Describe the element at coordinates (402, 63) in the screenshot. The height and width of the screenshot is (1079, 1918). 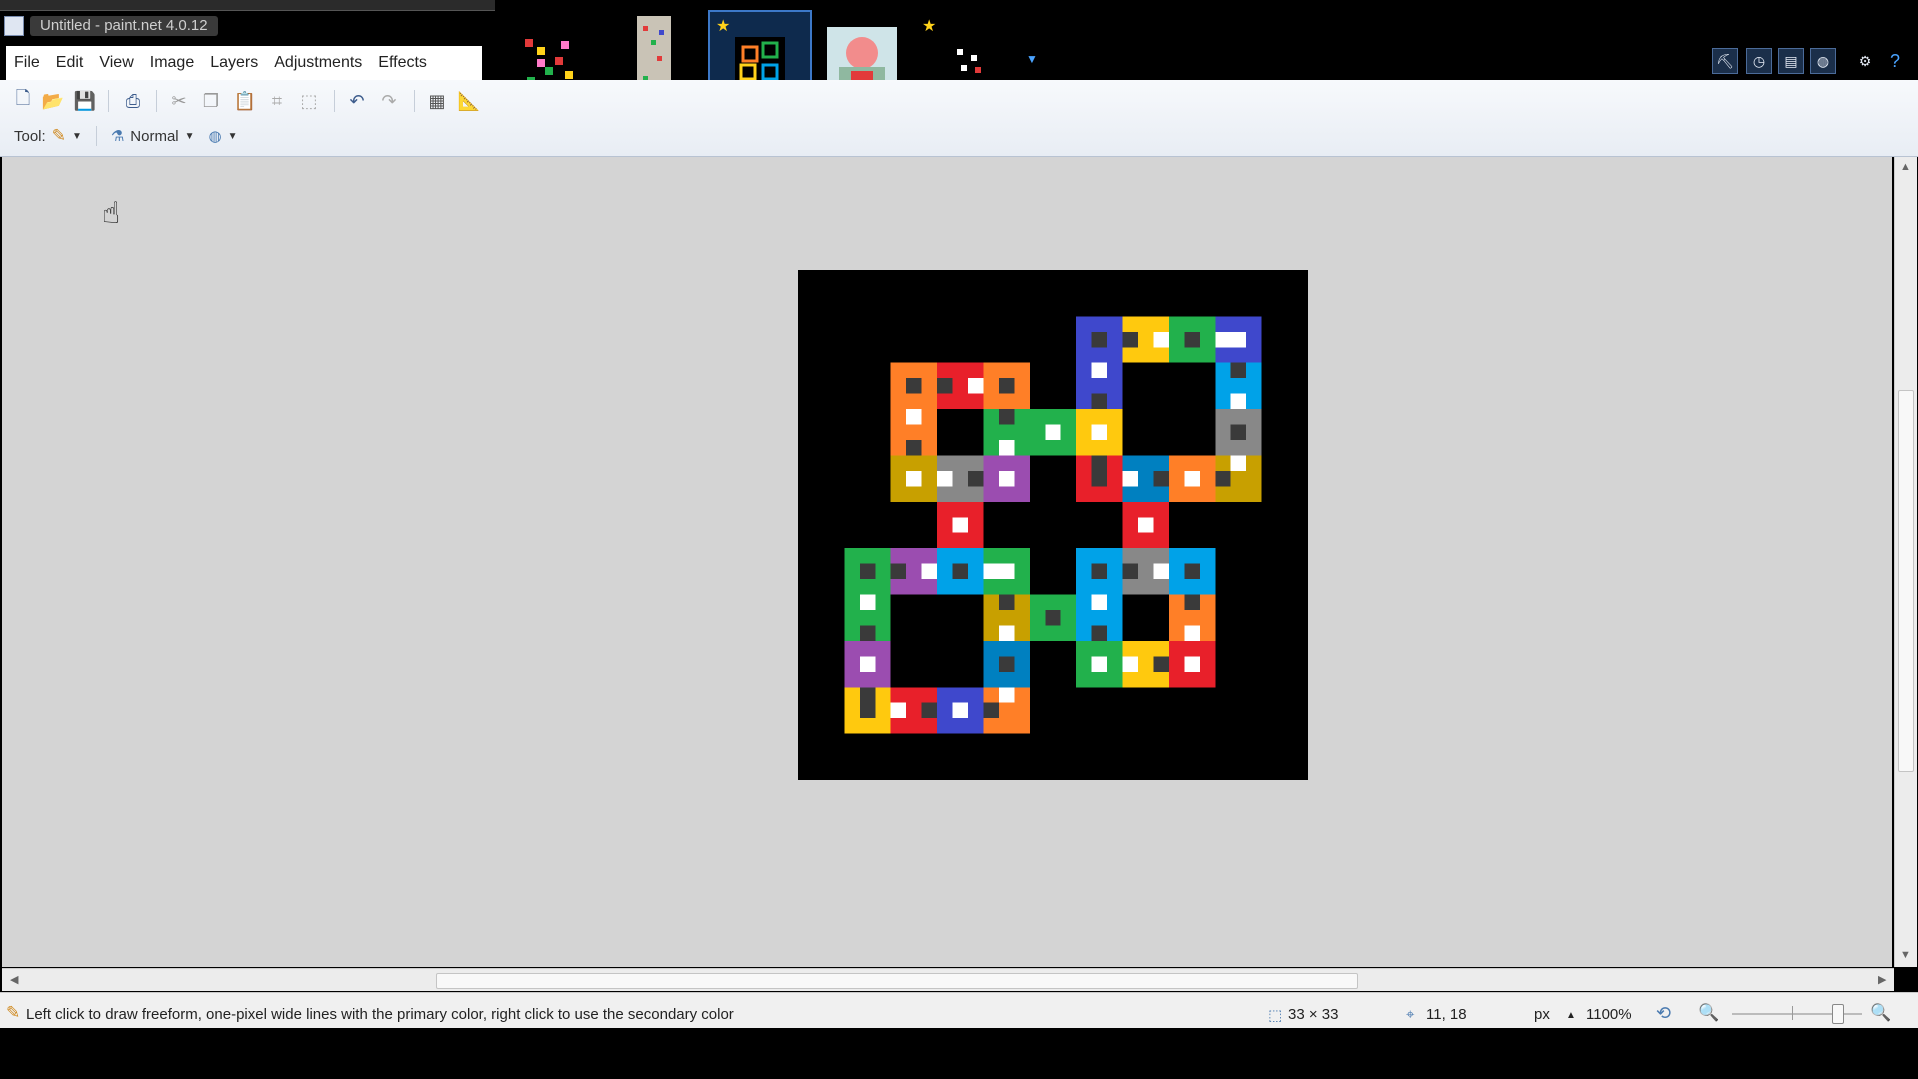
I see `menu-effects: Effects` at that location.